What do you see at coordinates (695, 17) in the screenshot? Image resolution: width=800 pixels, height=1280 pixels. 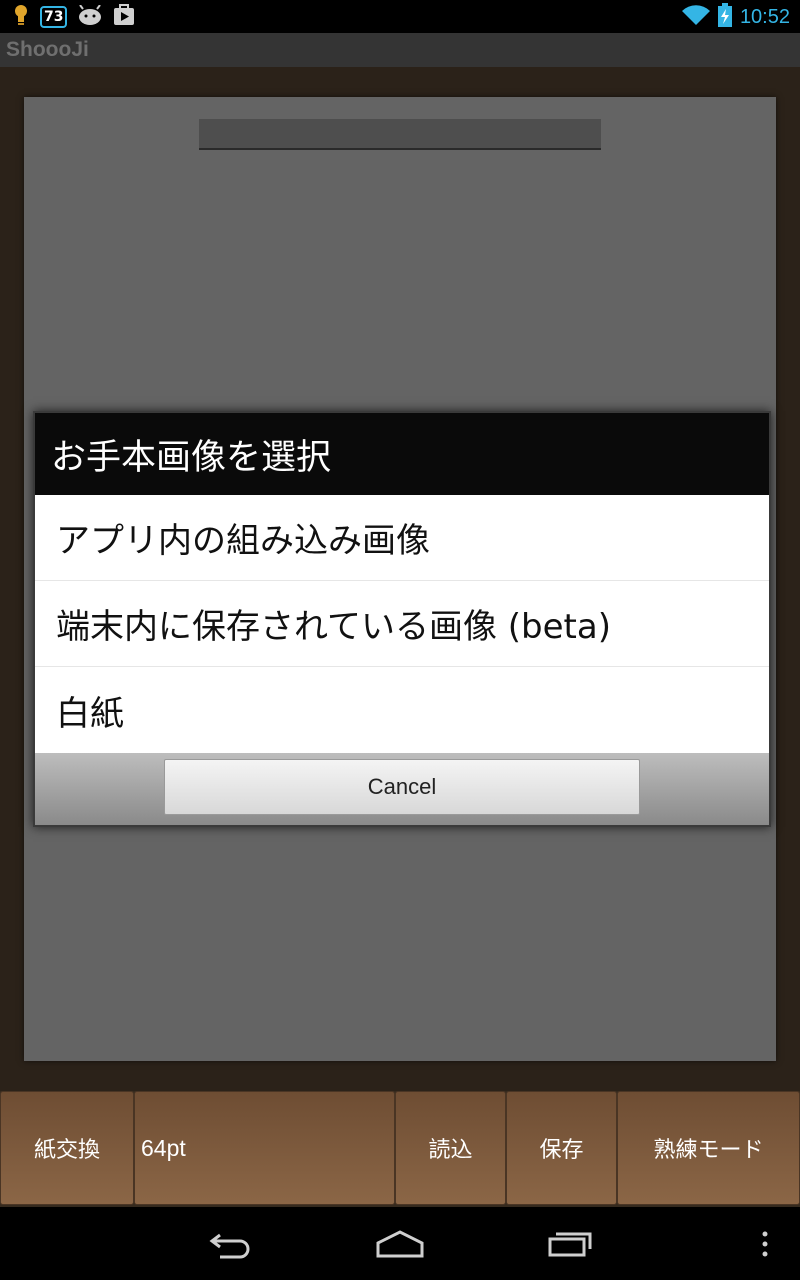 I see `wifi-icon` at bounding box center [695, 17].